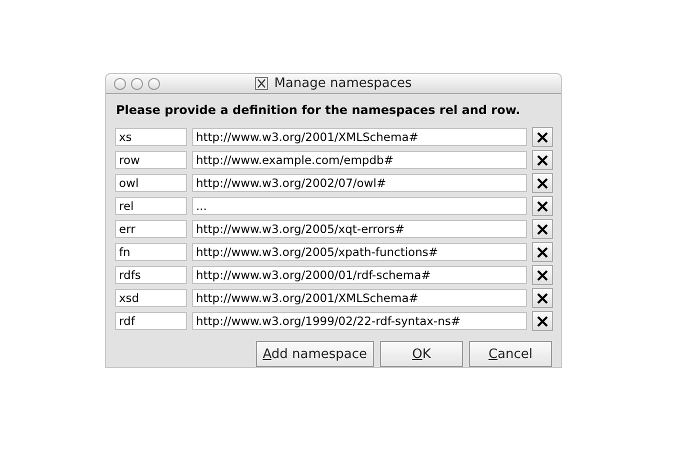 Image resolution: width=675 pixels, height=460 pixels. I want to click on x-app-icon, so click(261, 83).